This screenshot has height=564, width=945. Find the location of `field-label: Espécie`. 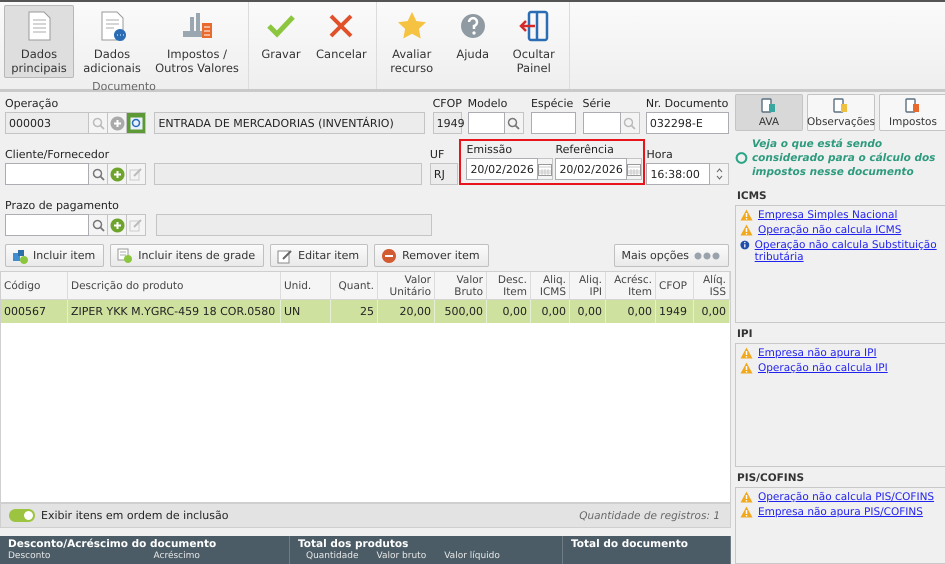

field-label: Espécie is located at coordinates (552, 104).